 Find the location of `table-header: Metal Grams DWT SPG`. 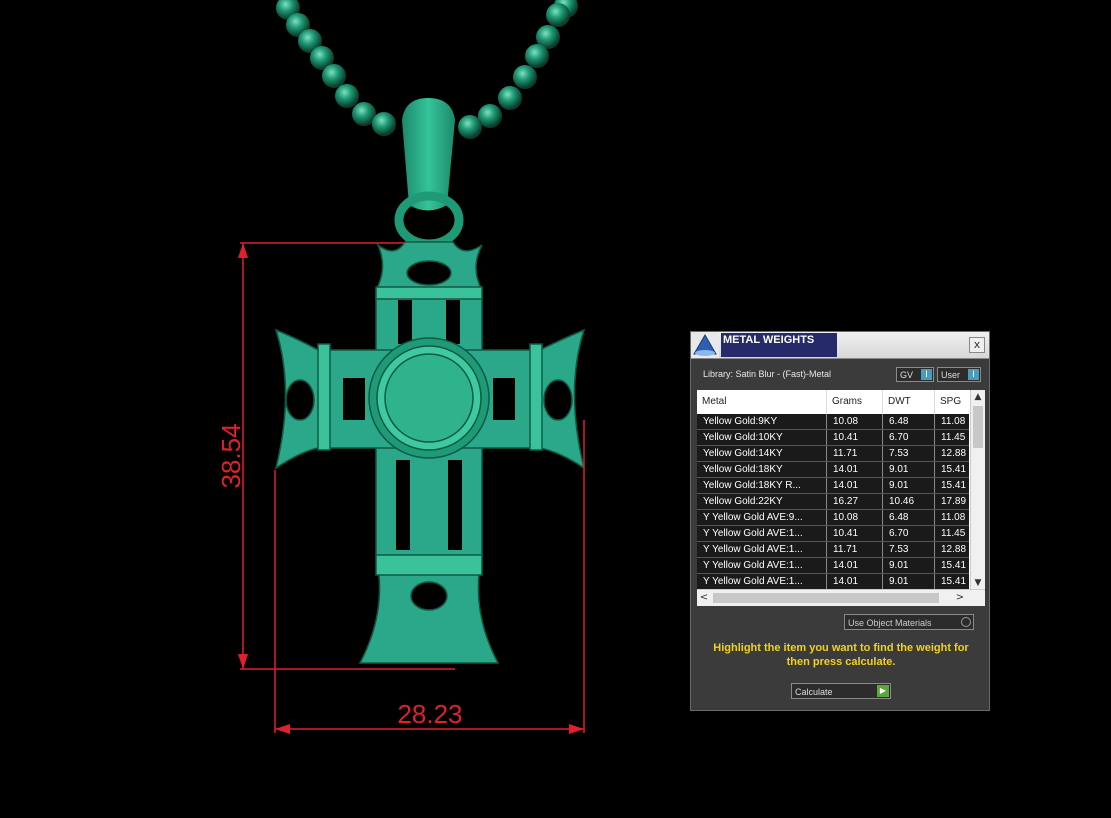

table-header: Metal Grams DWT SPG is located at coordinates (836, 402).